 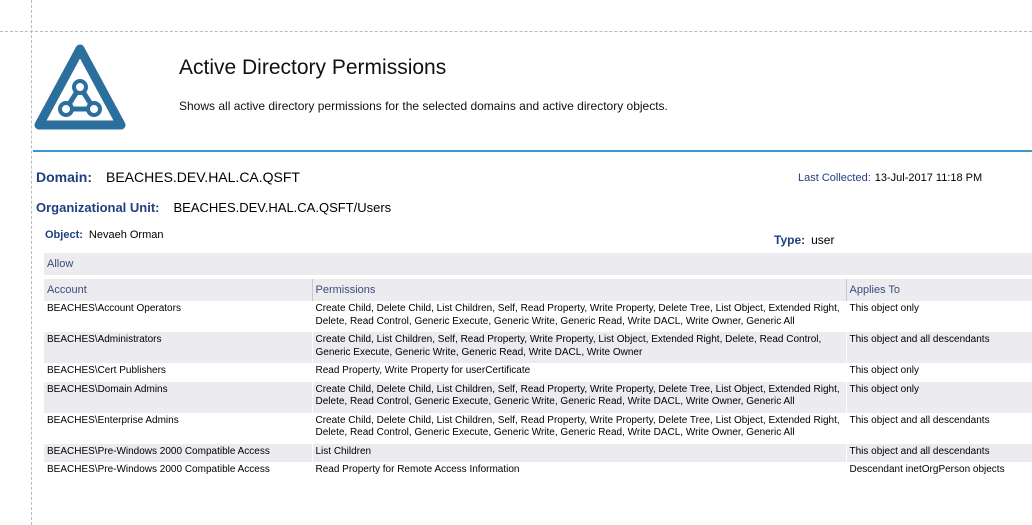 I want to click on ou-label: Organizational Unit:, so click(x=98, y=207).